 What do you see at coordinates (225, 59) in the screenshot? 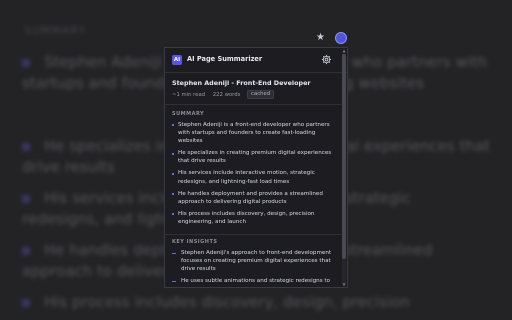
I see `app-title: AI Page Summarizer` at bounding box center [225, 59].